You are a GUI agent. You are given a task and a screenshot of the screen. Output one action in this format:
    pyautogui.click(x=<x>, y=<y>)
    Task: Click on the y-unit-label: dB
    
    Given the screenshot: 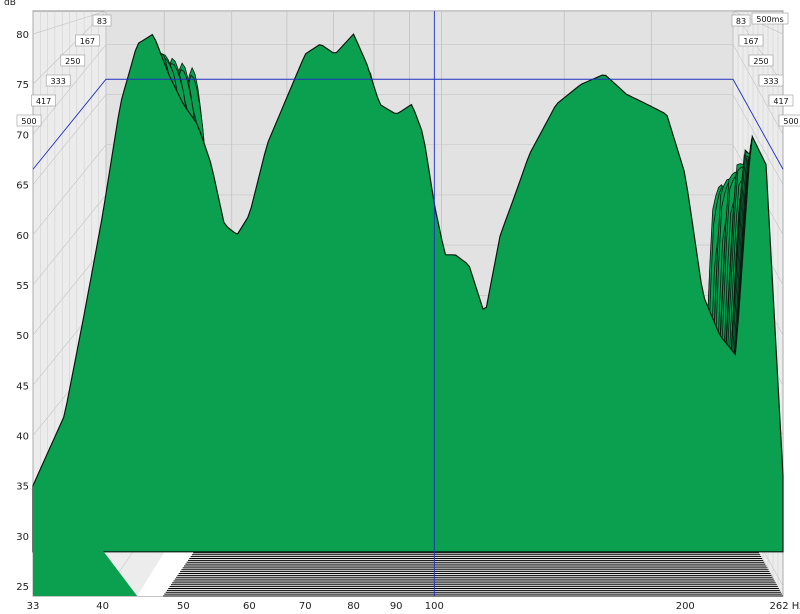 What is the action you would take?
    pyautogui.click(x=10, y=4)
    